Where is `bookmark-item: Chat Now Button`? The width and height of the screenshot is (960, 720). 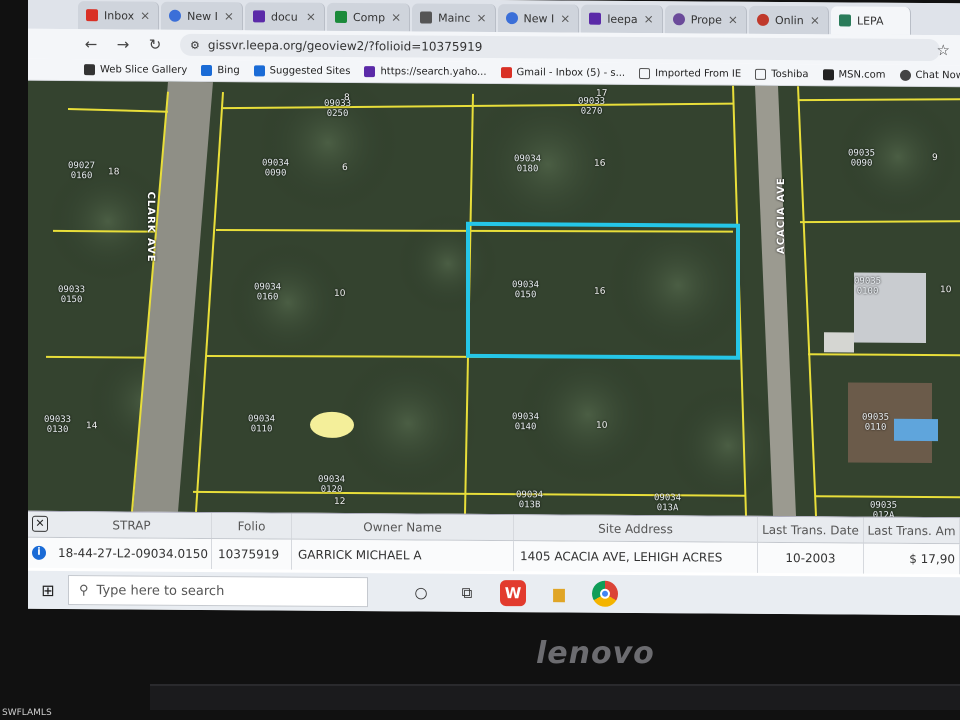
bookmark-item: Chat Now Button is located at coordinates (929, 75).